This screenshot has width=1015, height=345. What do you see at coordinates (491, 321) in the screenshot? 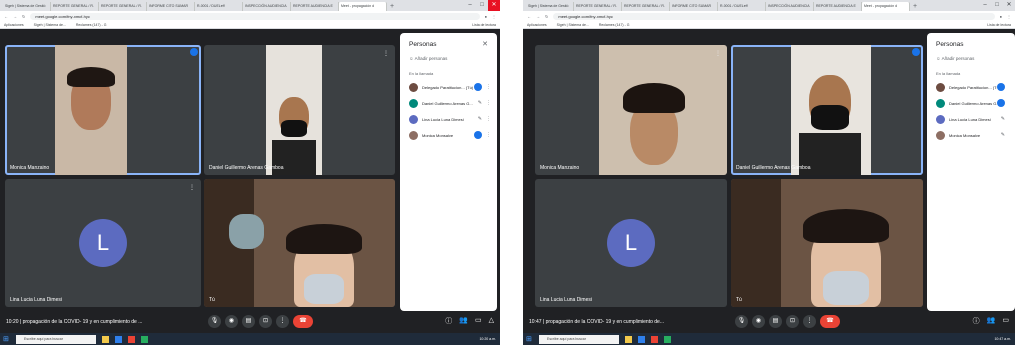
I see `activities-icon: △` at bounding box center [491, 321].